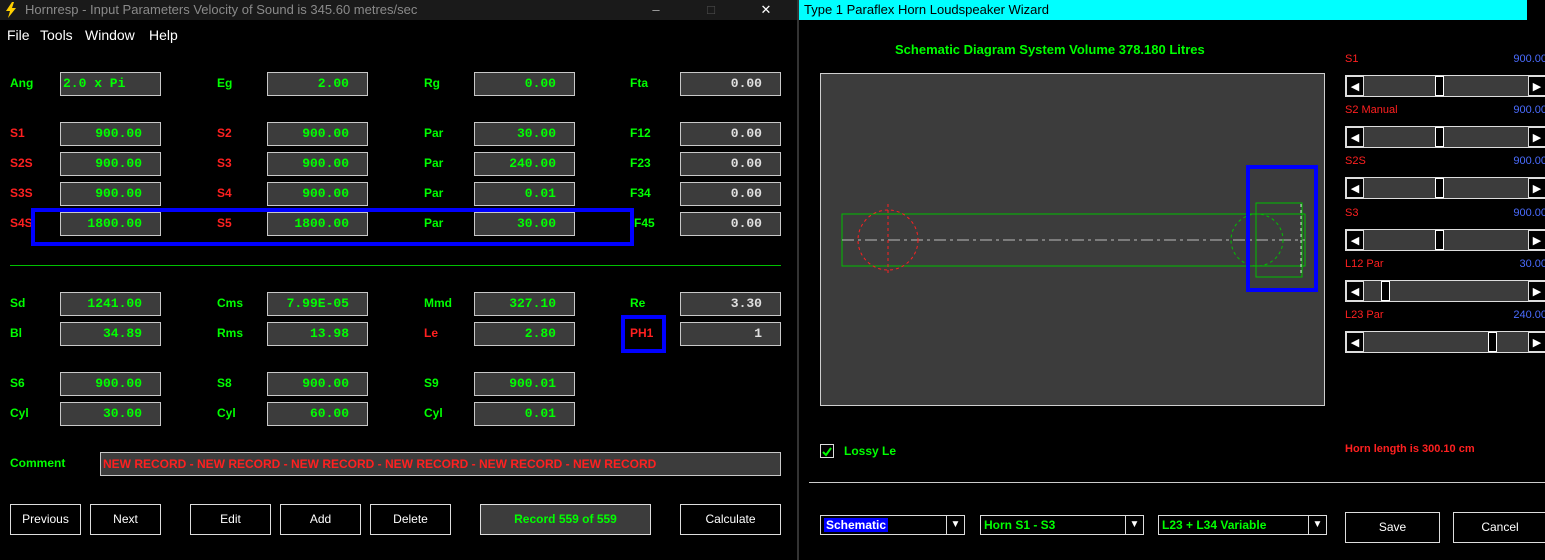 Image resolution: width=1545 pixels, height=560 pixels. Describe the element at coordinates (163, 35) in the screenshot. I see `menu-help: Help` at that location.